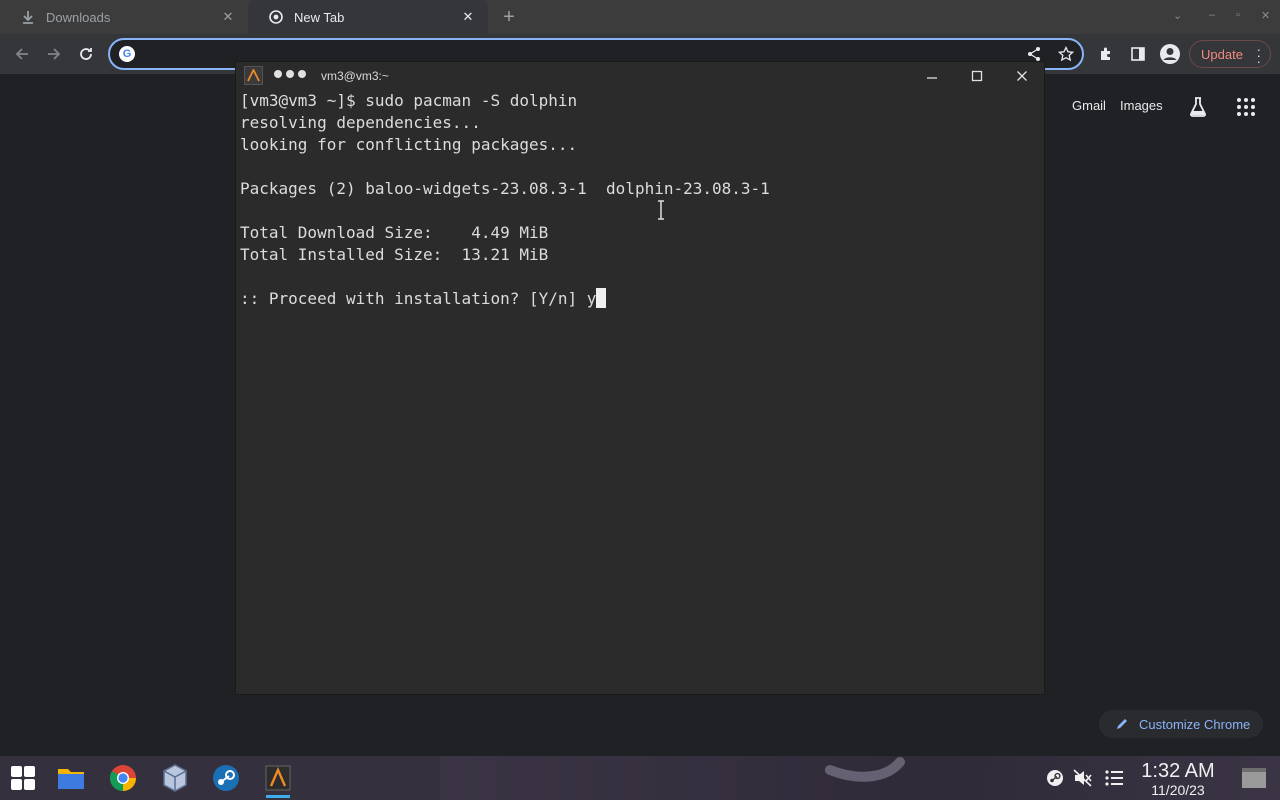 This screenshot has height=800, width=1280. What do you see at coordinates (1212, 15) in the screenshot?
I see `minimize-icon: –` at bounding box center [1212, 15].